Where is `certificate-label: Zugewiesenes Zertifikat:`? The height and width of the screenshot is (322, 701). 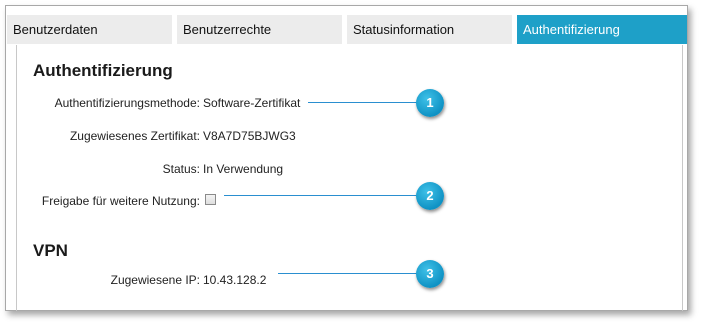 certificate-label: Zugewiesenes Zertifikat: is located at coordinates (134, 136).